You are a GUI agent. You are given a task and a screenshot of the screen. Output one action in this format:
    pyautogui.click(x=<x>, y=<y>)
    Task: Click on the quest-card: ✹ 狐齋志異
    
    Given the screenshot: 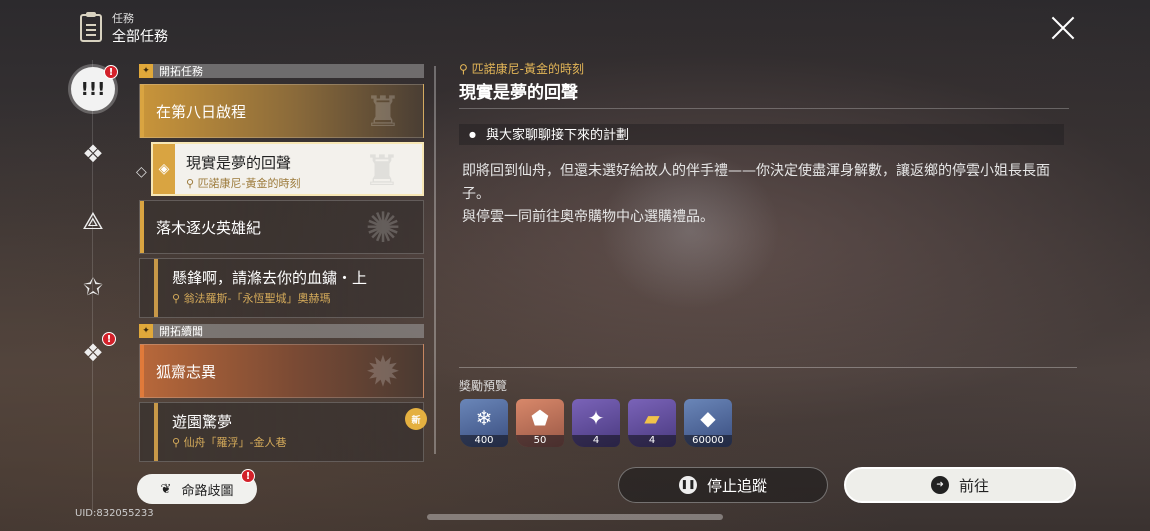 What is the action you would take?
    pyautogui.click(x=281, y=371)
    